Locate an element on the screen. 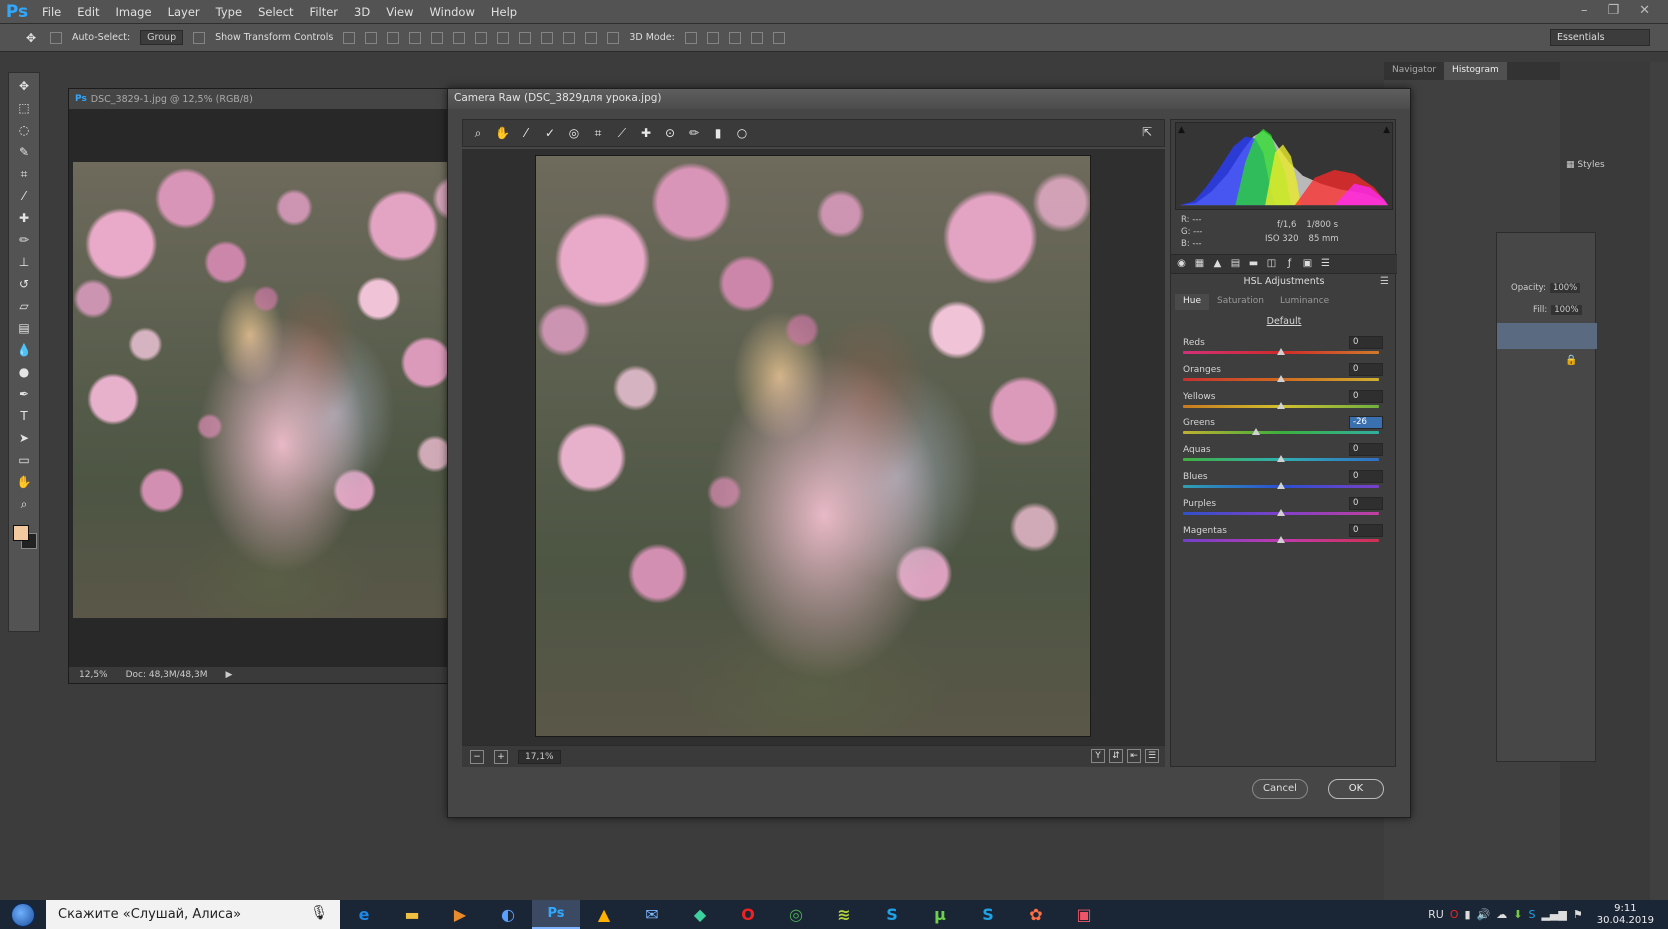 This screenshot has height=929, width=1668. distribute-center-icon is located at coordinates (569, 37).